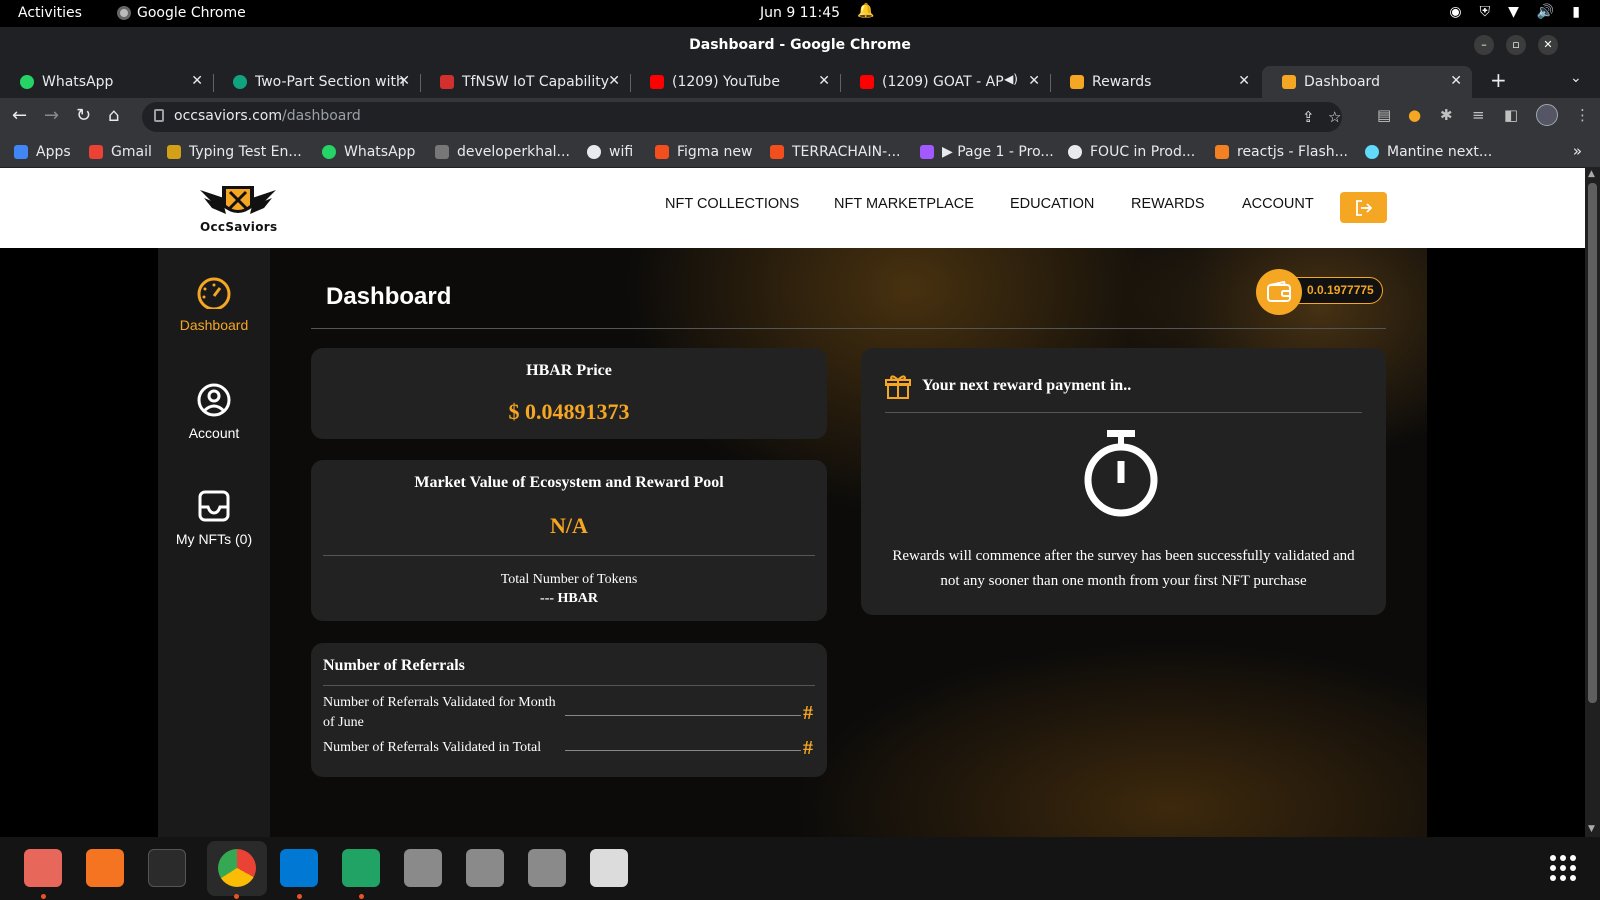  I want to click on logout-button, so click(1363, 207).